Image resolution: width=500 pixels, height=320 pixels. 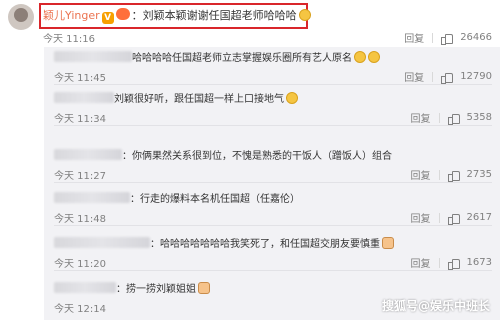 What do you see at coordinates (476, 76) in the screenshot?
I see `like-count: 12790` at bounding box center [476, 76].